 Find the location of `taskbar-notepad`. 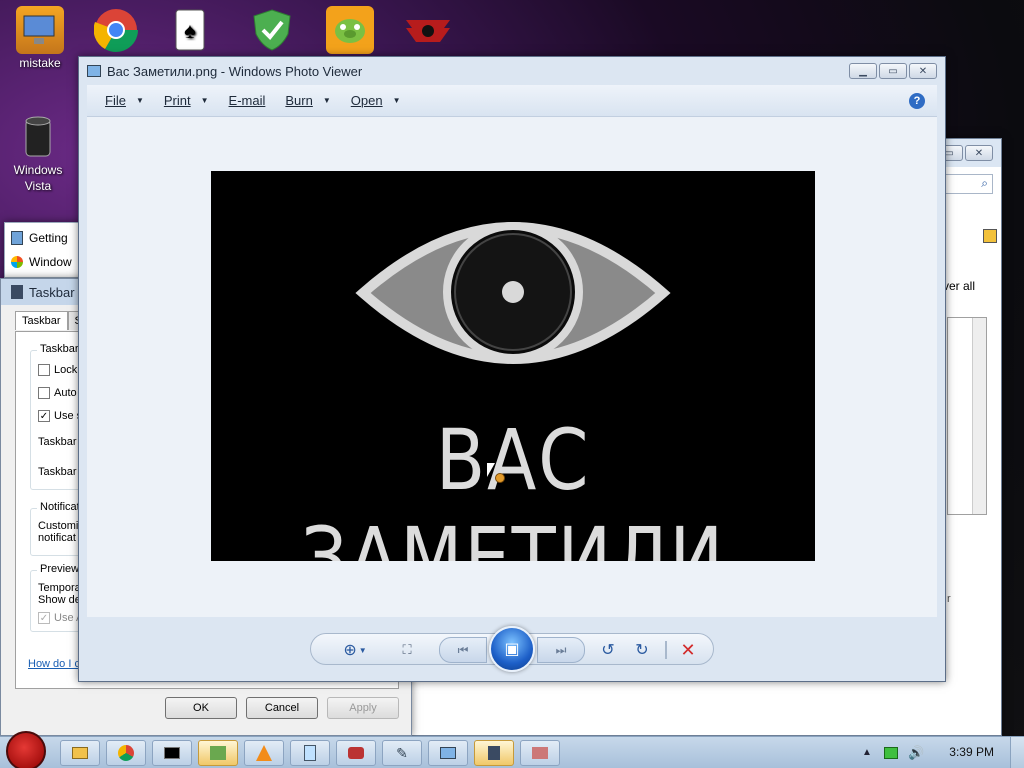

taskbar-notepad is located at coordinates (310, 753).